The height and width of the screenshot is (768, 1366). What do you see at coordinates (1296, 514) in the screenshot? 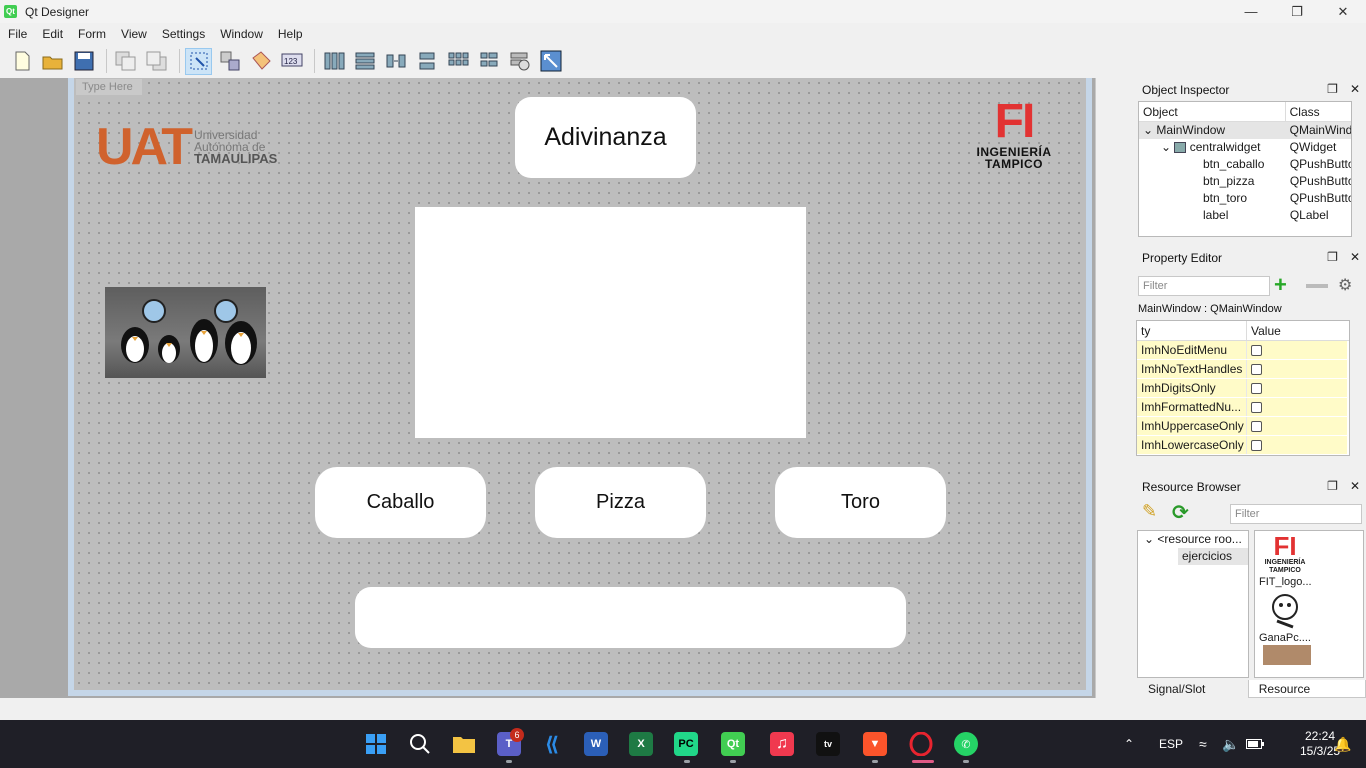
I see `resource-filter-input: Filter` at bounding box center [1296, 514].